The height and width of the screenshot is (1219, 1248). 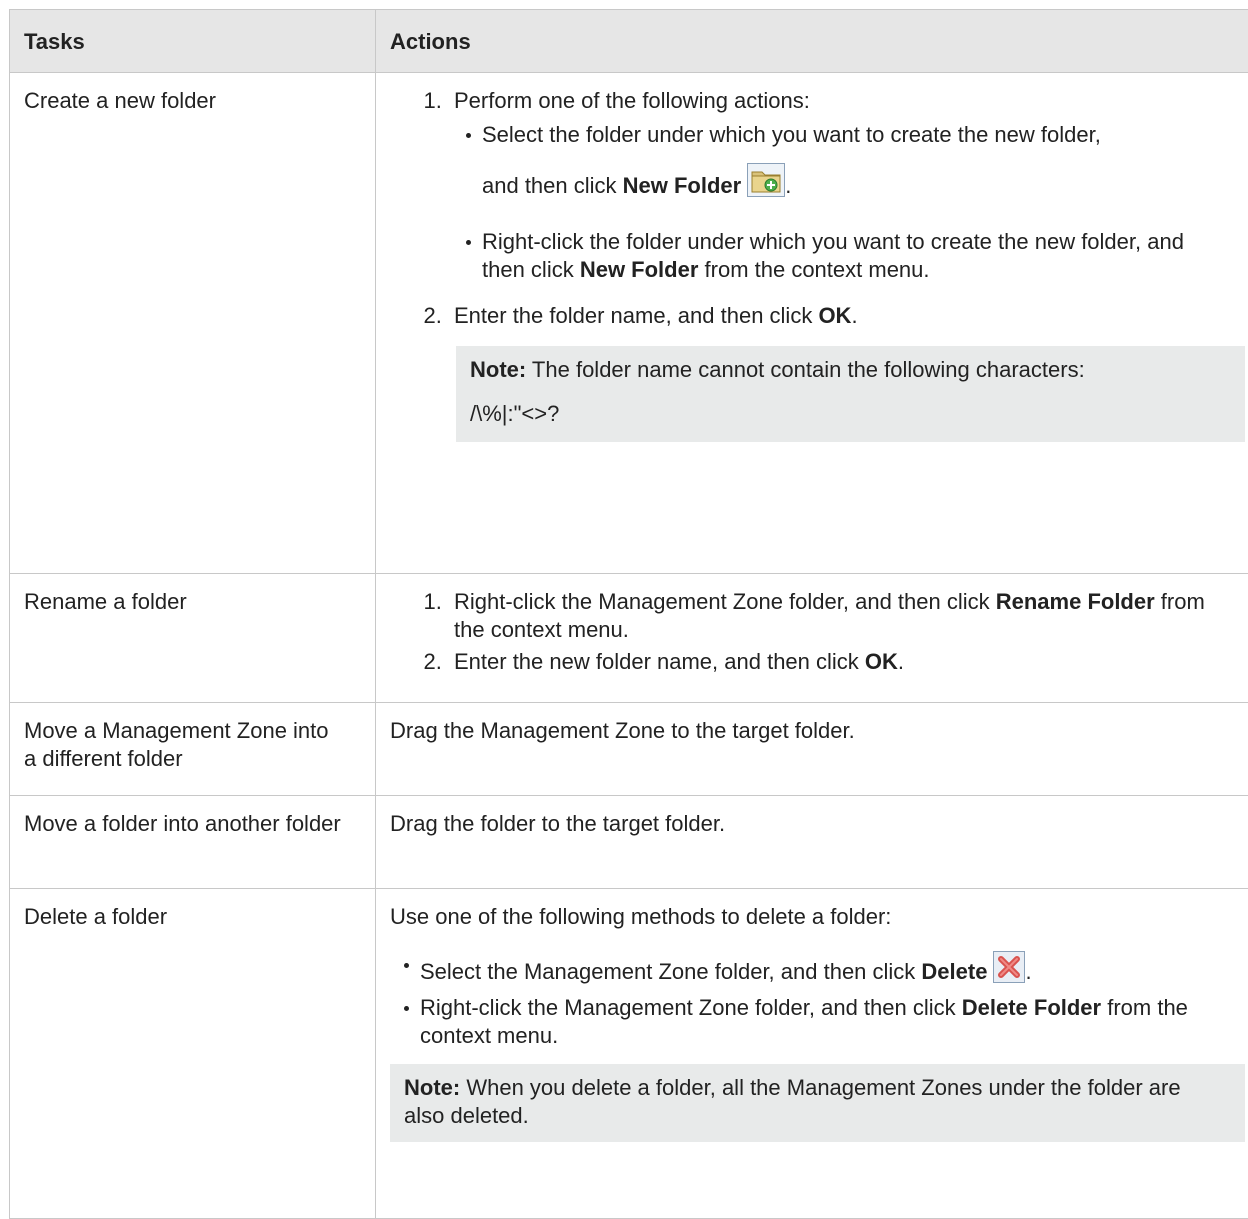 What do you see at coordinates (193, 41) in the screenshot?
I see `header-tasks: Tasks` at bounding box center [193, 41].